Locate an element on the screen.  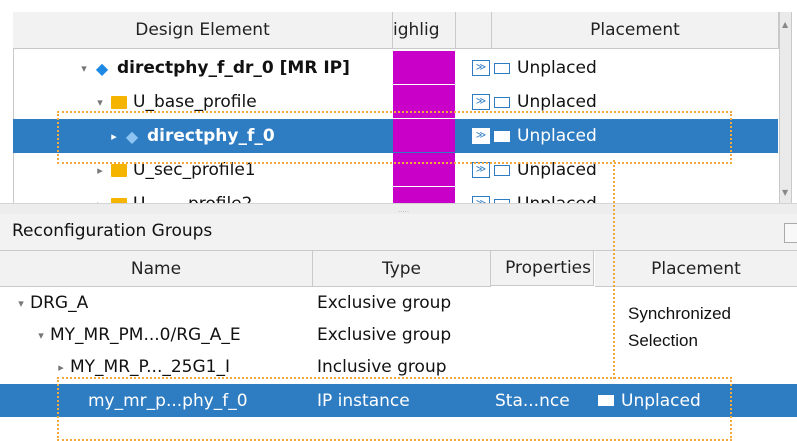
col-header-placement-bottom-label: Placement is located at coordinates (696, 268).